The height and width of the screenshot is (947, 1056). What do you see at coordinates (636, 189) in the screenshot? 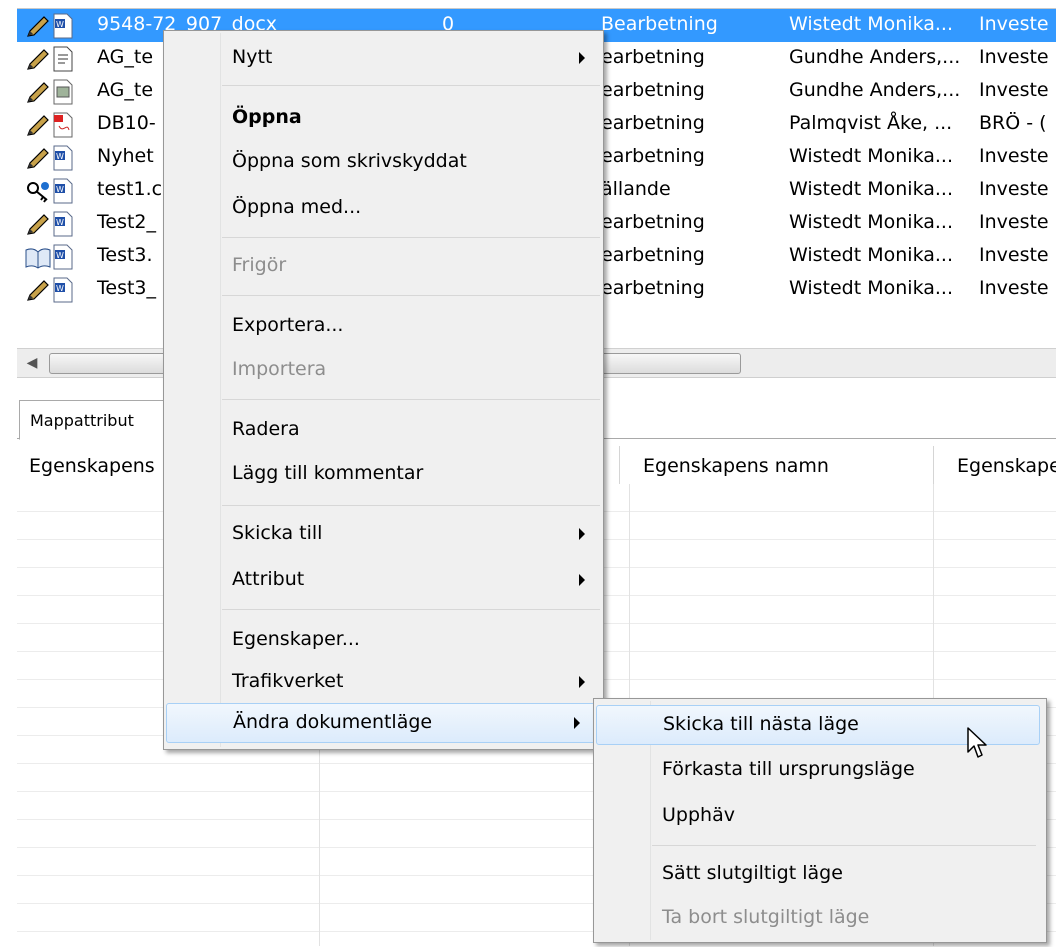
I see `file-status: ällande` at bounding box center [636, 189].